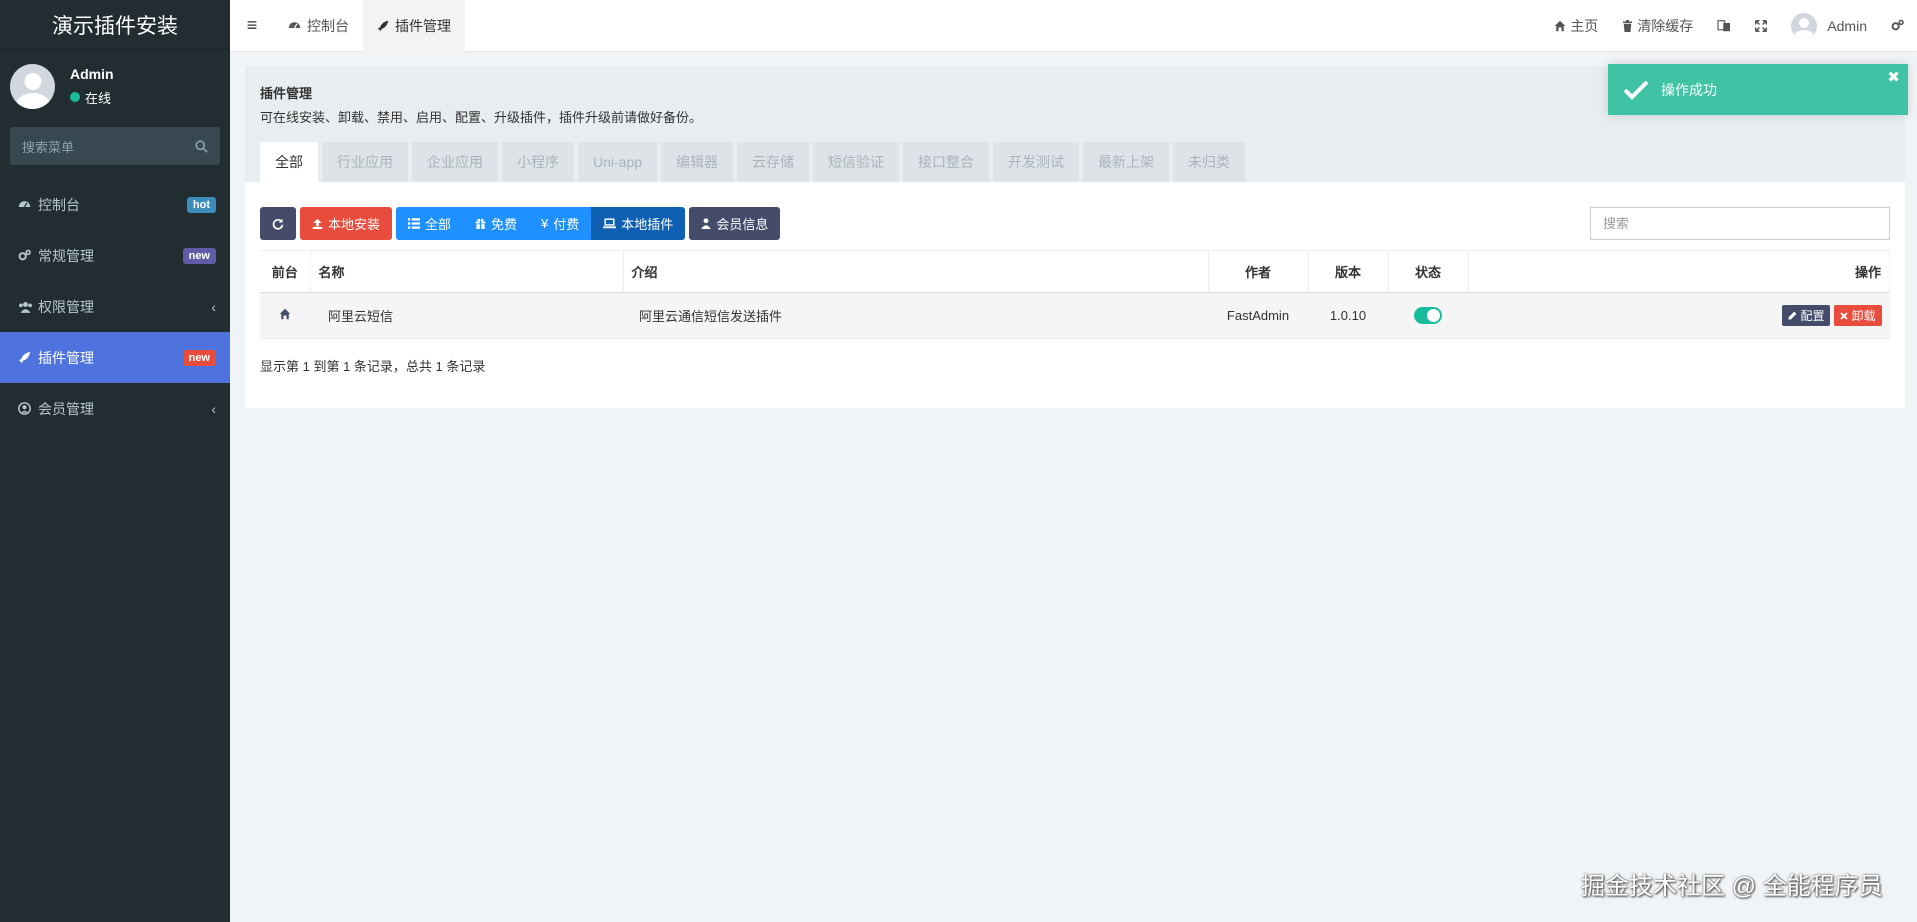  What do you see at coordinates (856, 162) in the screenshot?
I see `tab-category-sms: 短信验证` at bounding box center [856, 162].